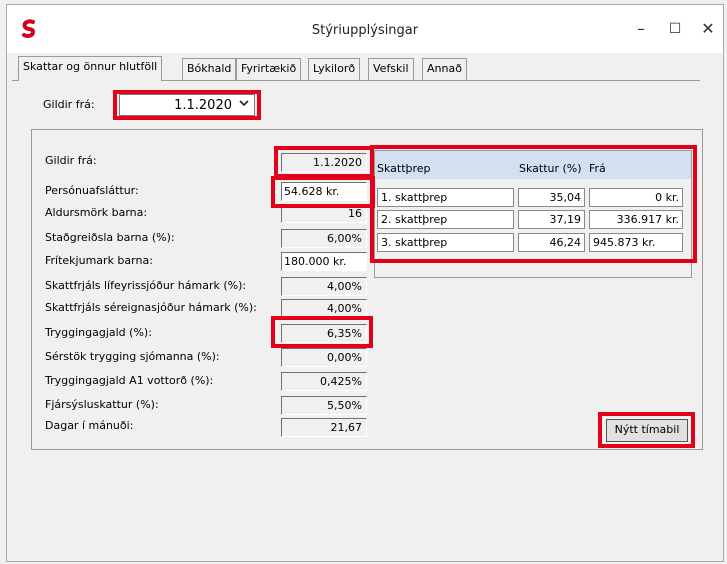 The image size is (727, 564). What do you see at coordinates (636, 197) in the screenshot?
I see `table-cell: 0 kr.` at bounding box center [636, 197].